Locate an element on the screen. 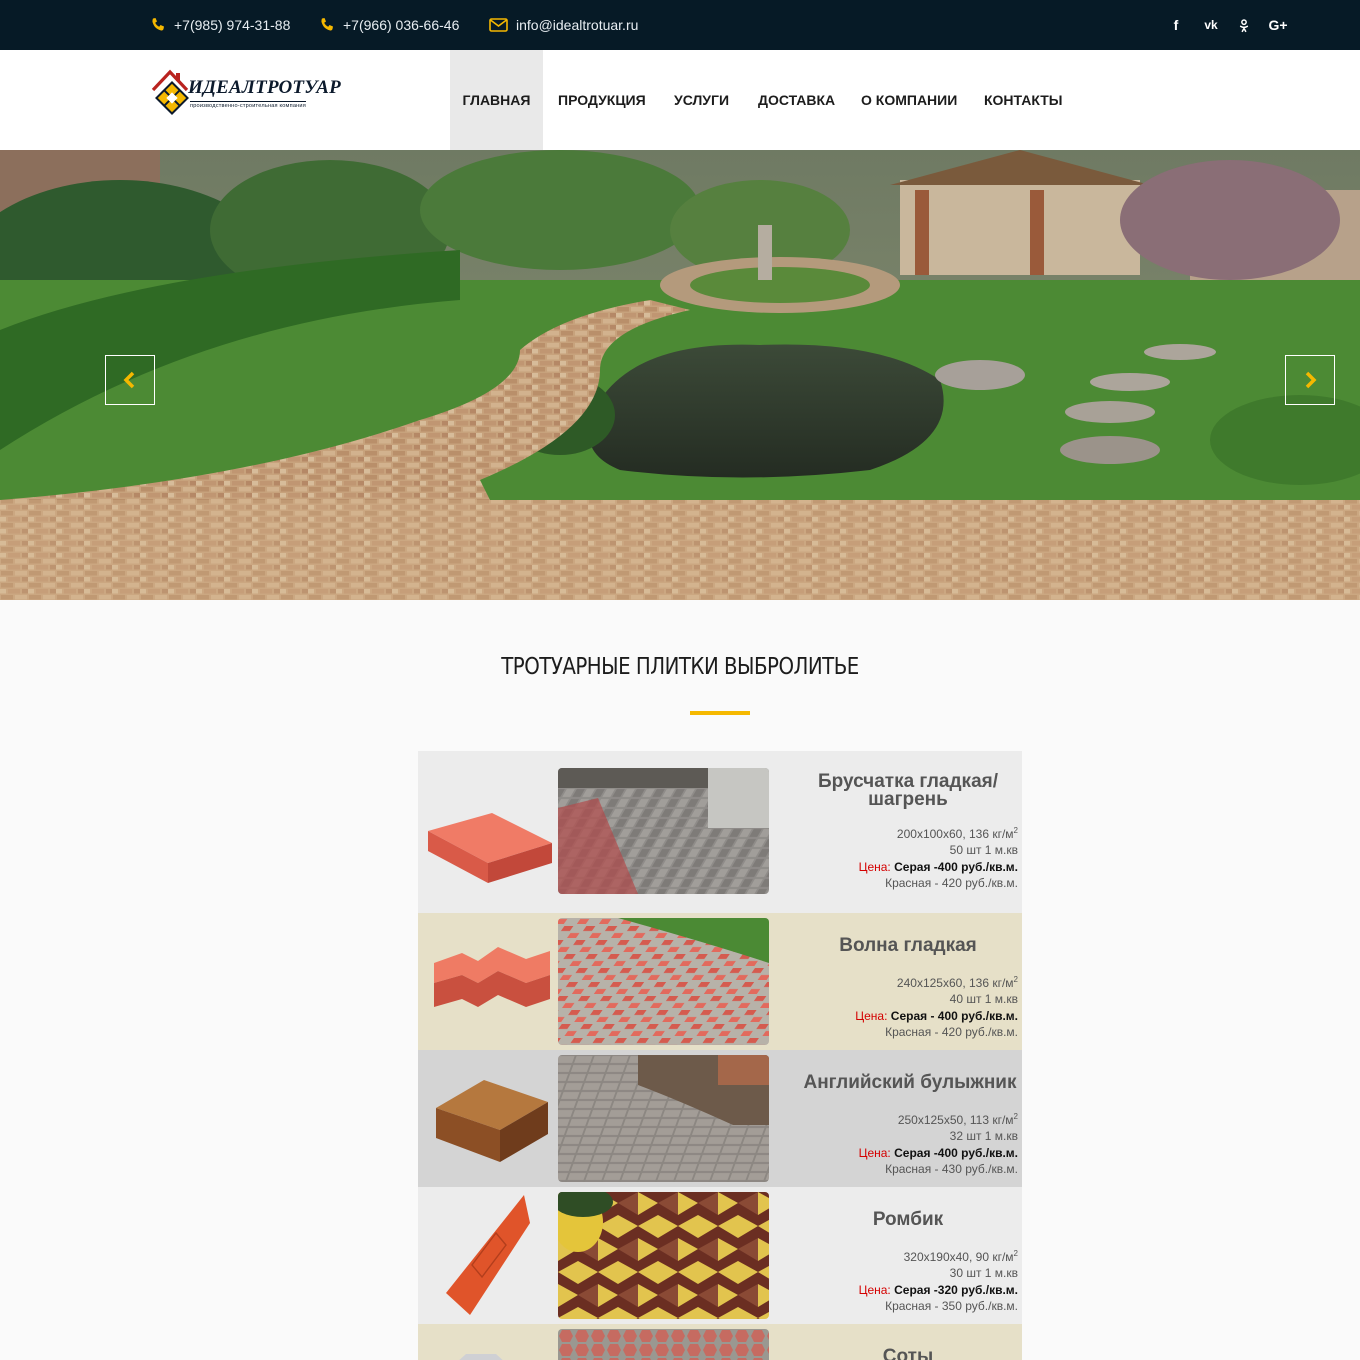  nav-services: УСЛУГИ is located at coordinates (701, 100).